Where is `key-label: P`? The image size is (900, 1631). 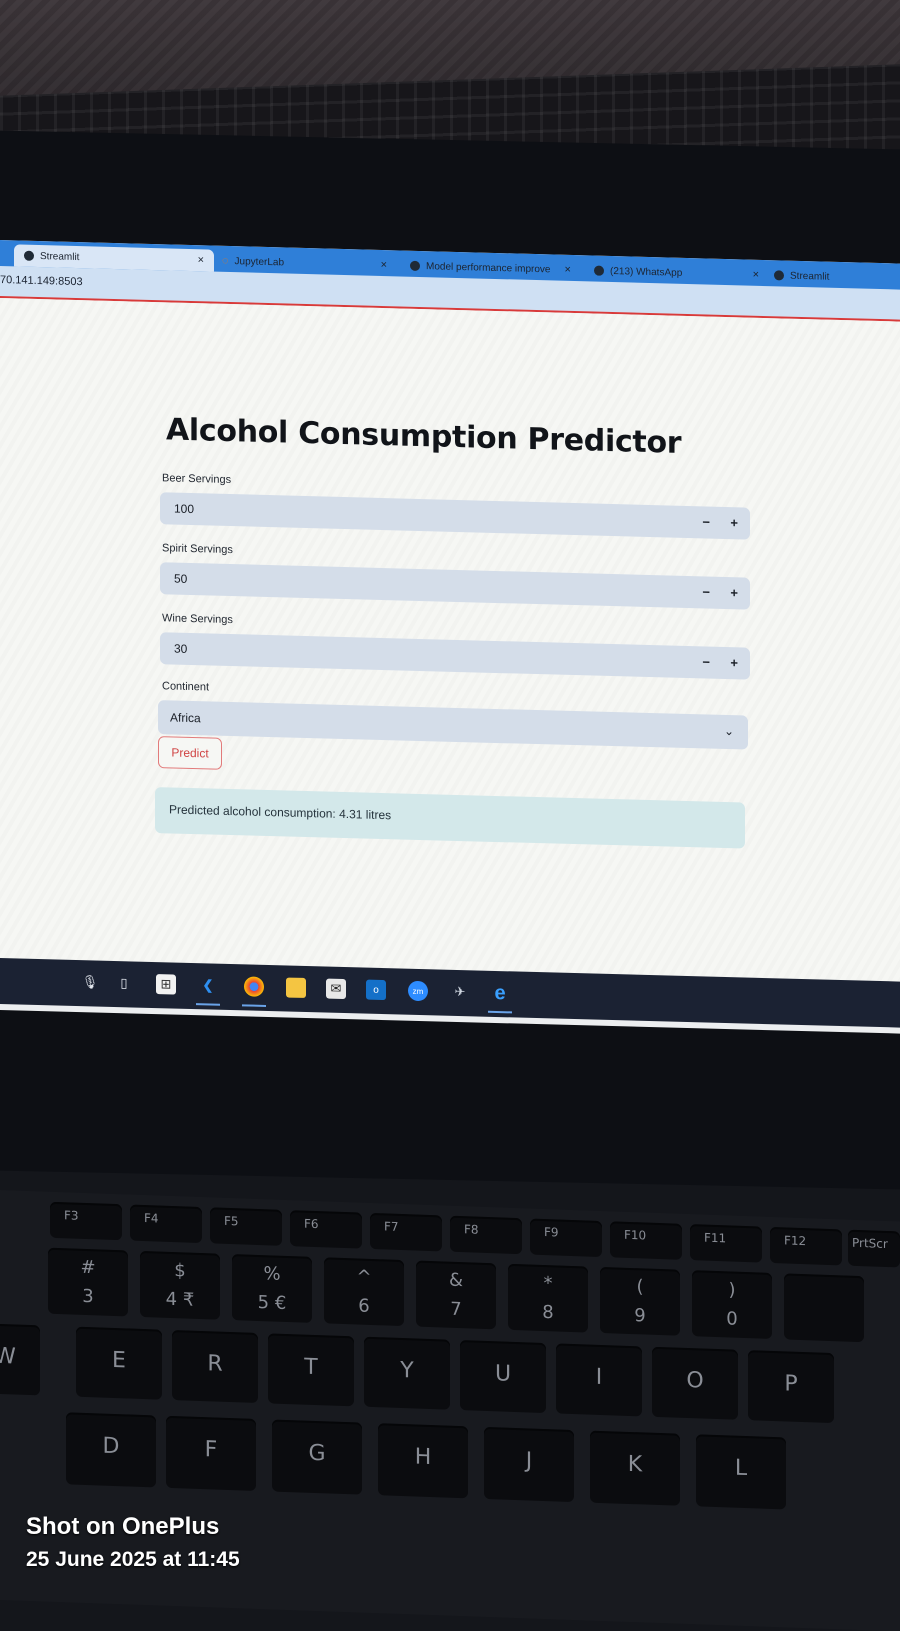
key-label: P is located at coordinates (791, 1384).